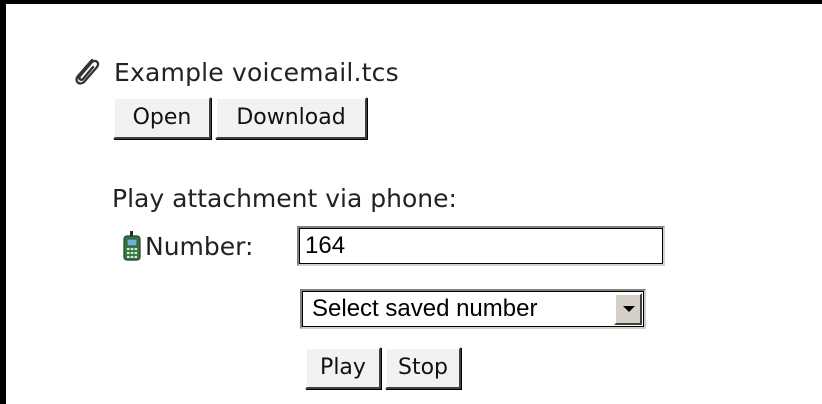 Image resolution: width=822 pixels, height=404 pixels. Describe the element at coordinates (291, 118) in the screenshot. I see `download-button: Download` at that location.